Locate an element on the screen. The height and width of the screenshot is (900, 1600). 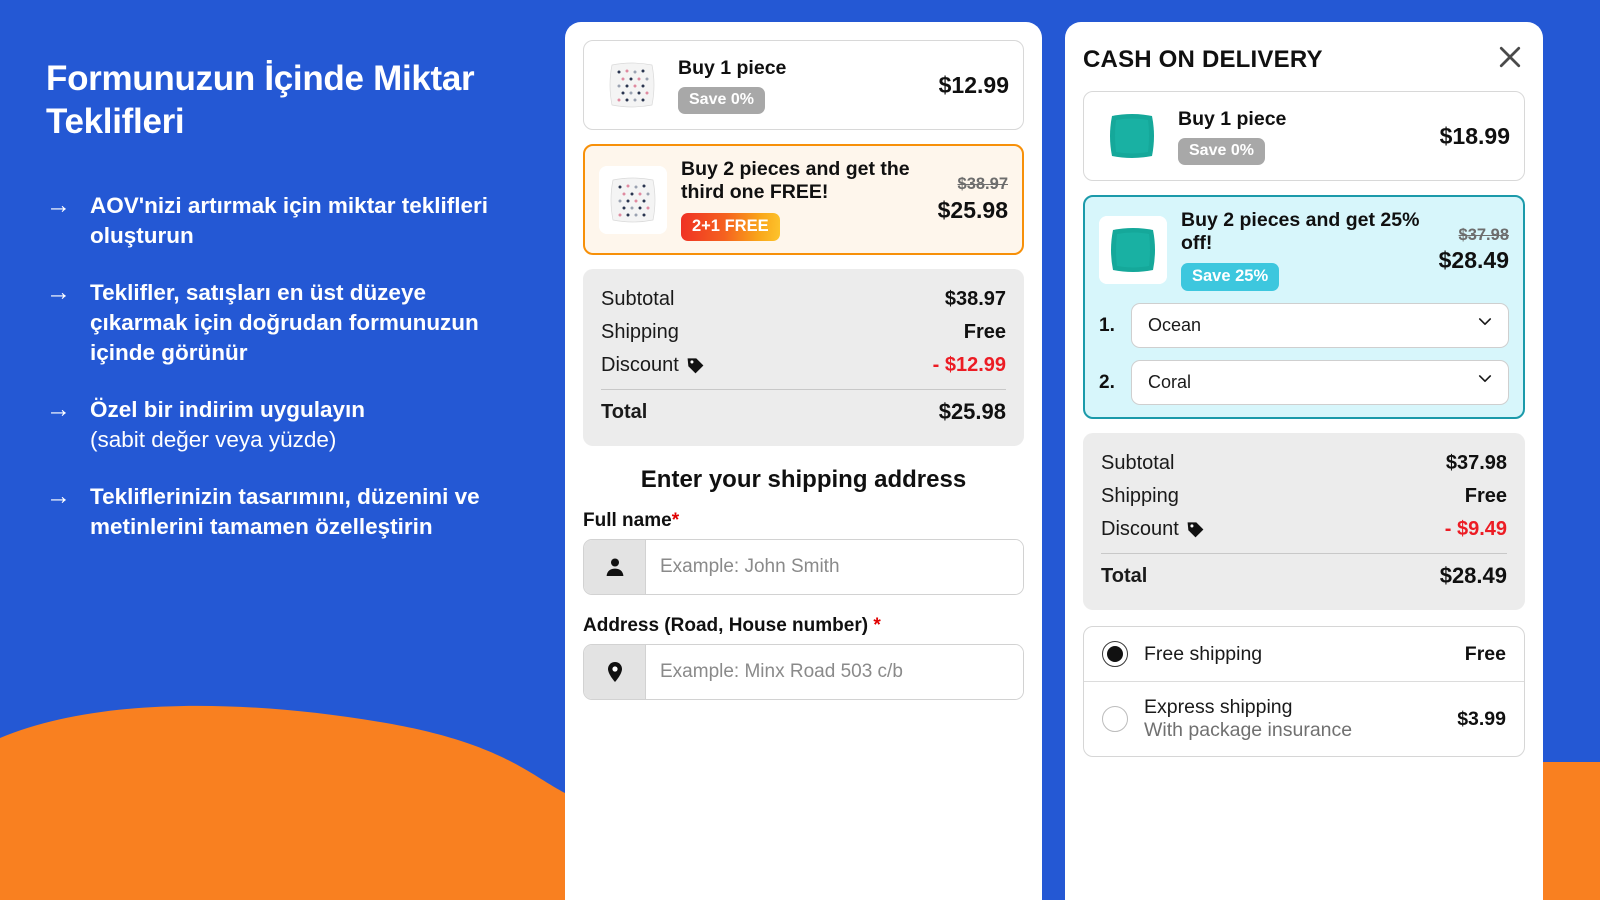
status-badge: 2+1 FREE is located at coordinates (730, 227).